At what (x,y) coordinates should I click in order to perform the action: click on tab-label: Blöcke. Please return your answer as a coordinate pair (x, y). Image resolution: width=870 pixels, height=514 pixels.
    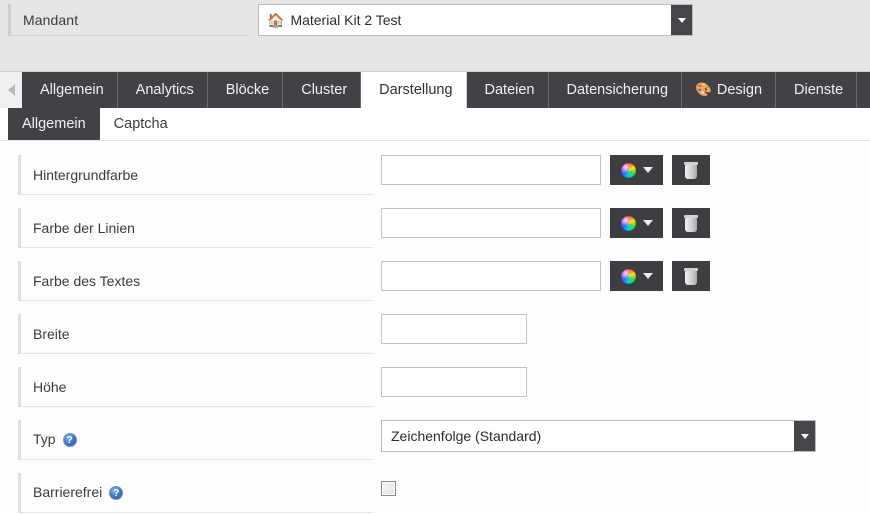
    Looking at the image, I should click on (247, 90).